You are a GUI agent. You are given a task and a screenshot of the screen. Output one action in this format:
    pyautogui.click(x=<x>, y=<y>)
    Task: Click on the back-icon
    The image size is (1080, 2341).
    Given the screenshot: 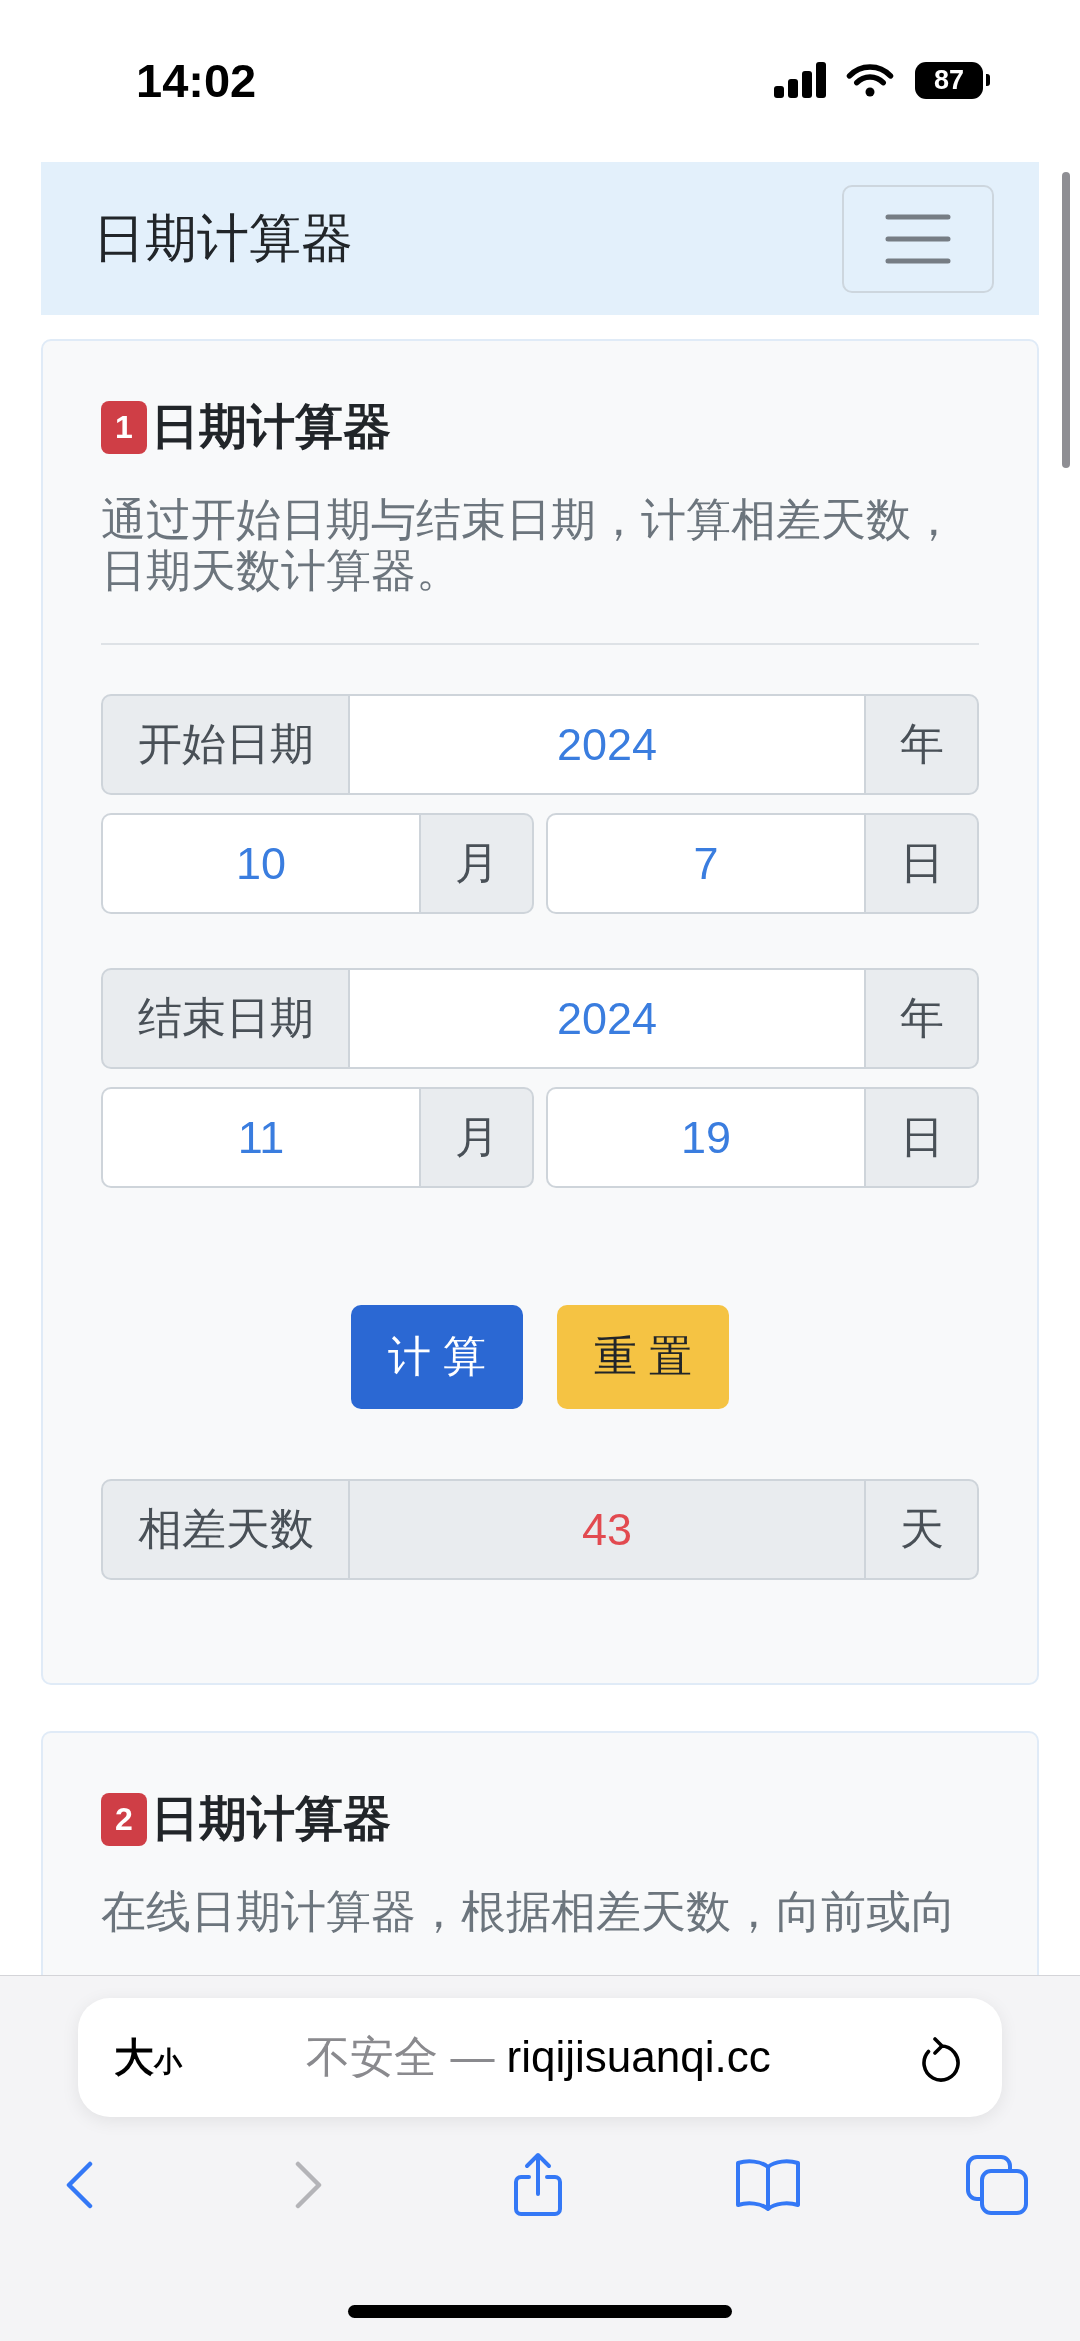 What is the action you would take?
    pyautogui.click(x=79, y=2185)
    